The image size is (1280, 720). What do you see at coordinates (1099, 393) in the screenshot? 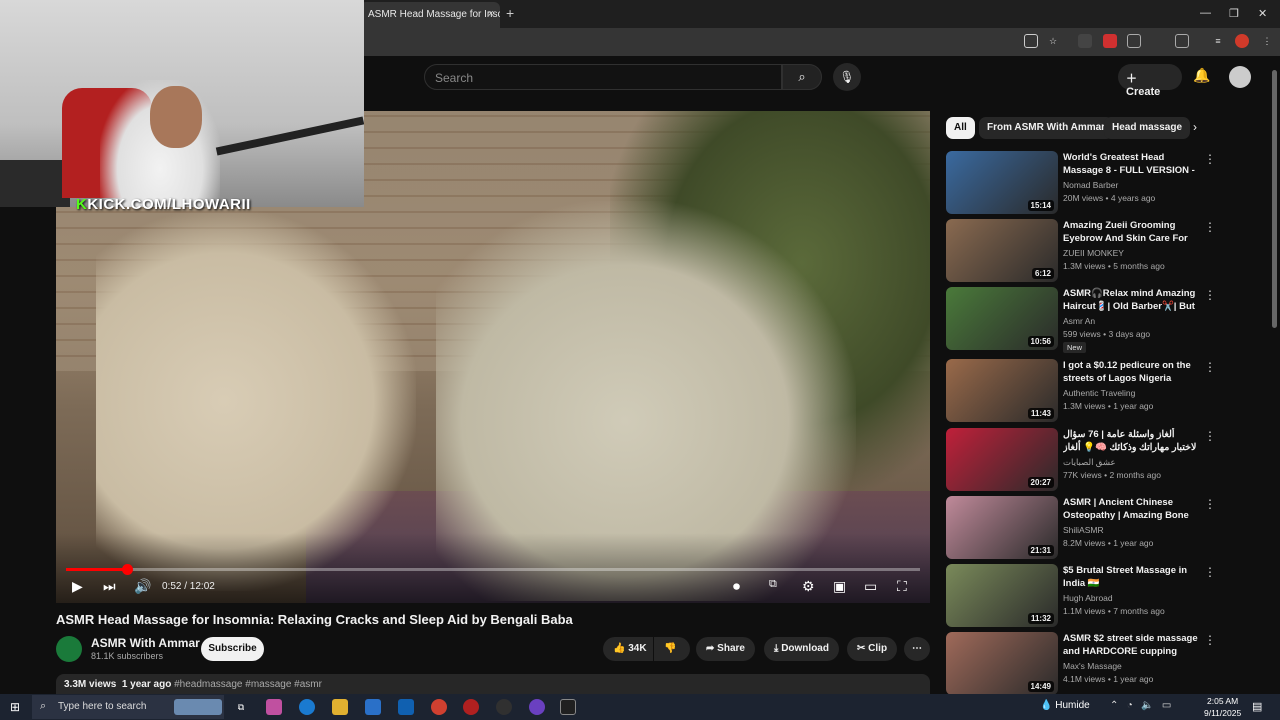
I see `recommendation-channel: Authentic Traveling` at bounding box center [1099, 393].